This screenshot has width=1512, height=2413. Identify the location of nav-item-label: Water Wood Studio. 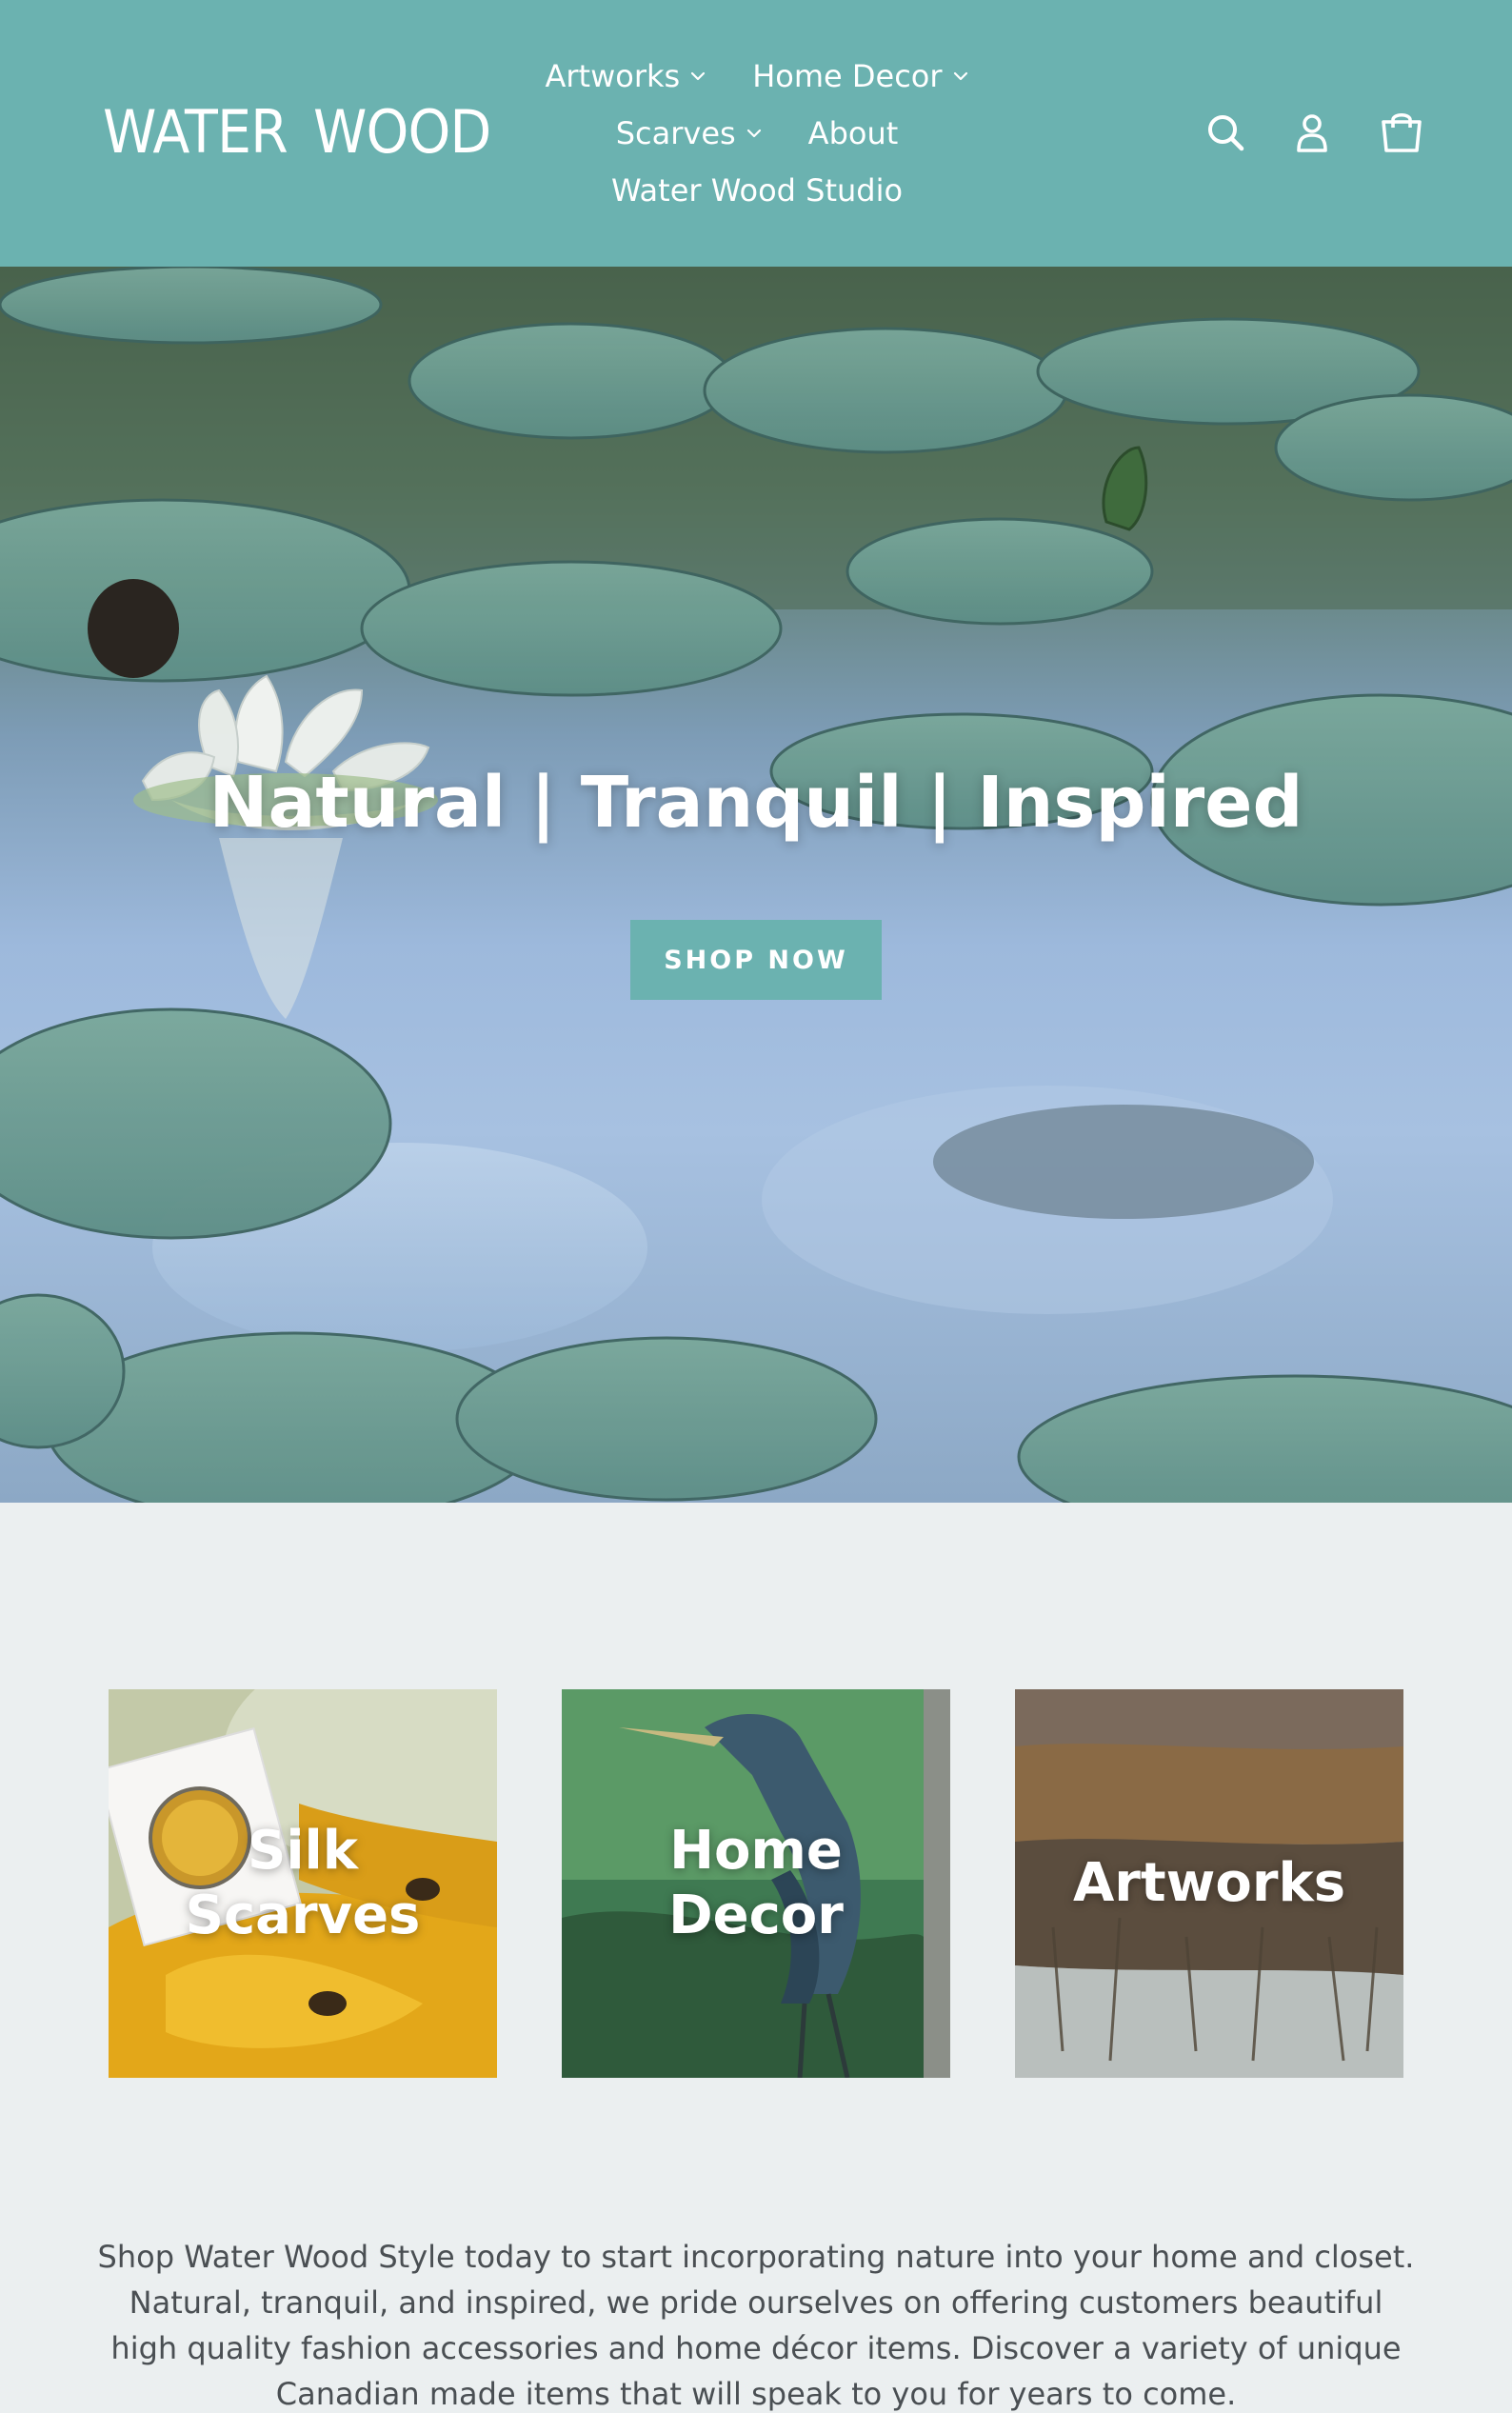
(757, 190).